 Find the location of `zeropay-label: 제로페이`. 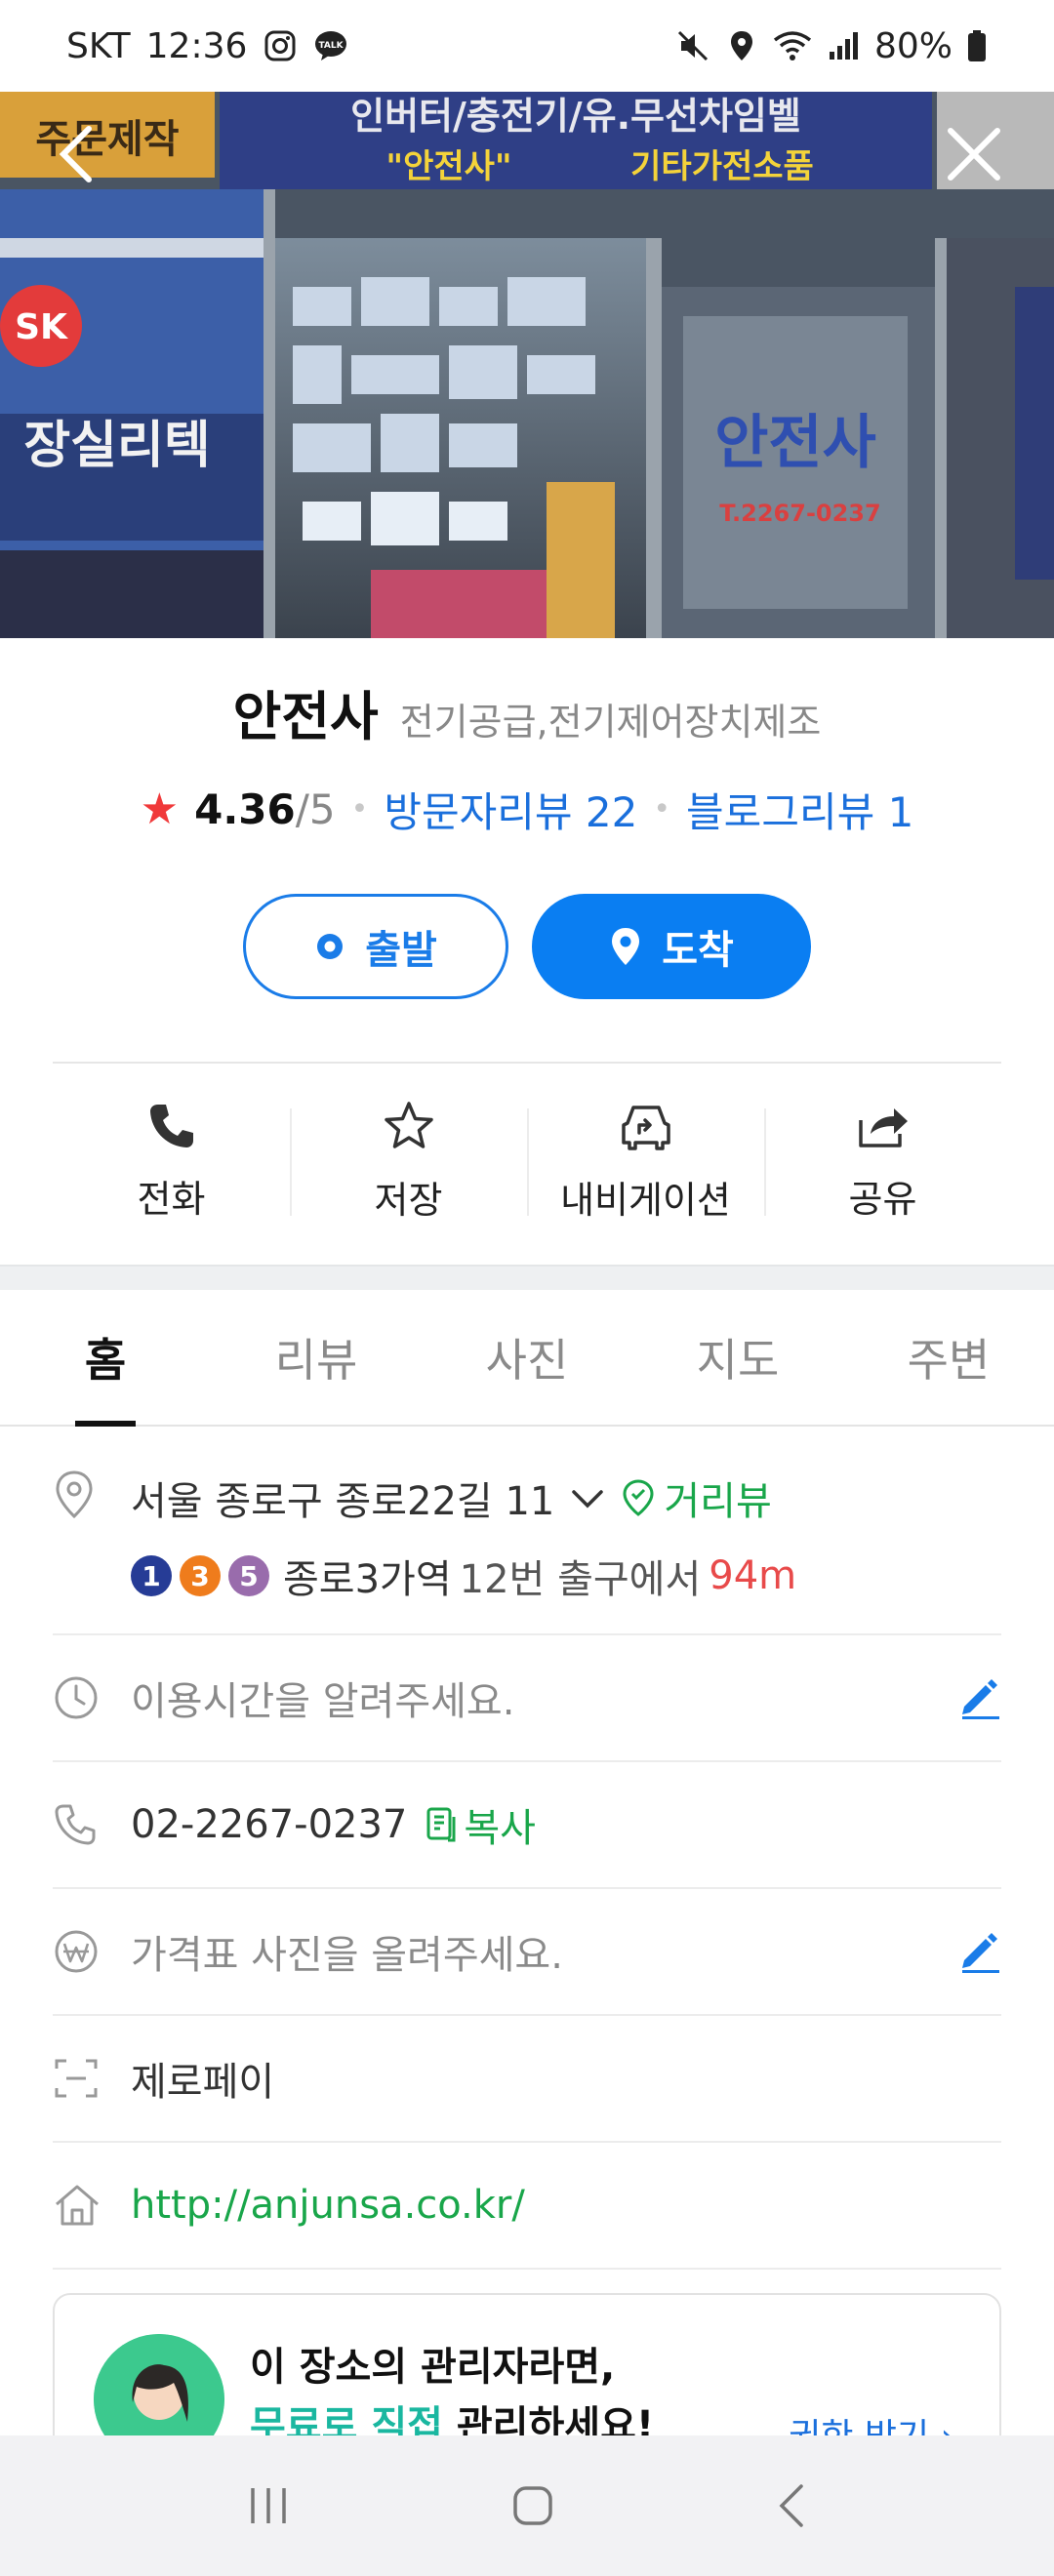

zeropay-label: 제로페이 is located at coordinates (203, 2082).